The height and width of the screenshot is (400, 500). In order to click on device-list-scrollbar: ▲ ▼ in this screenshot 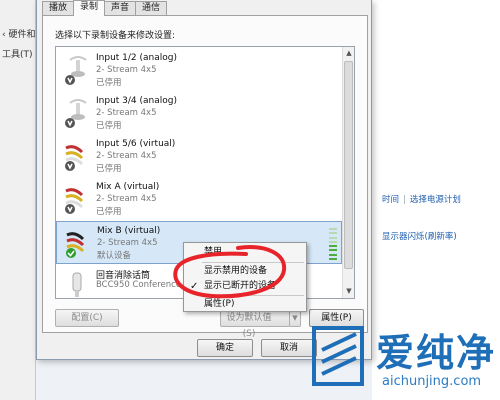, I will do `click(348, 172)`.